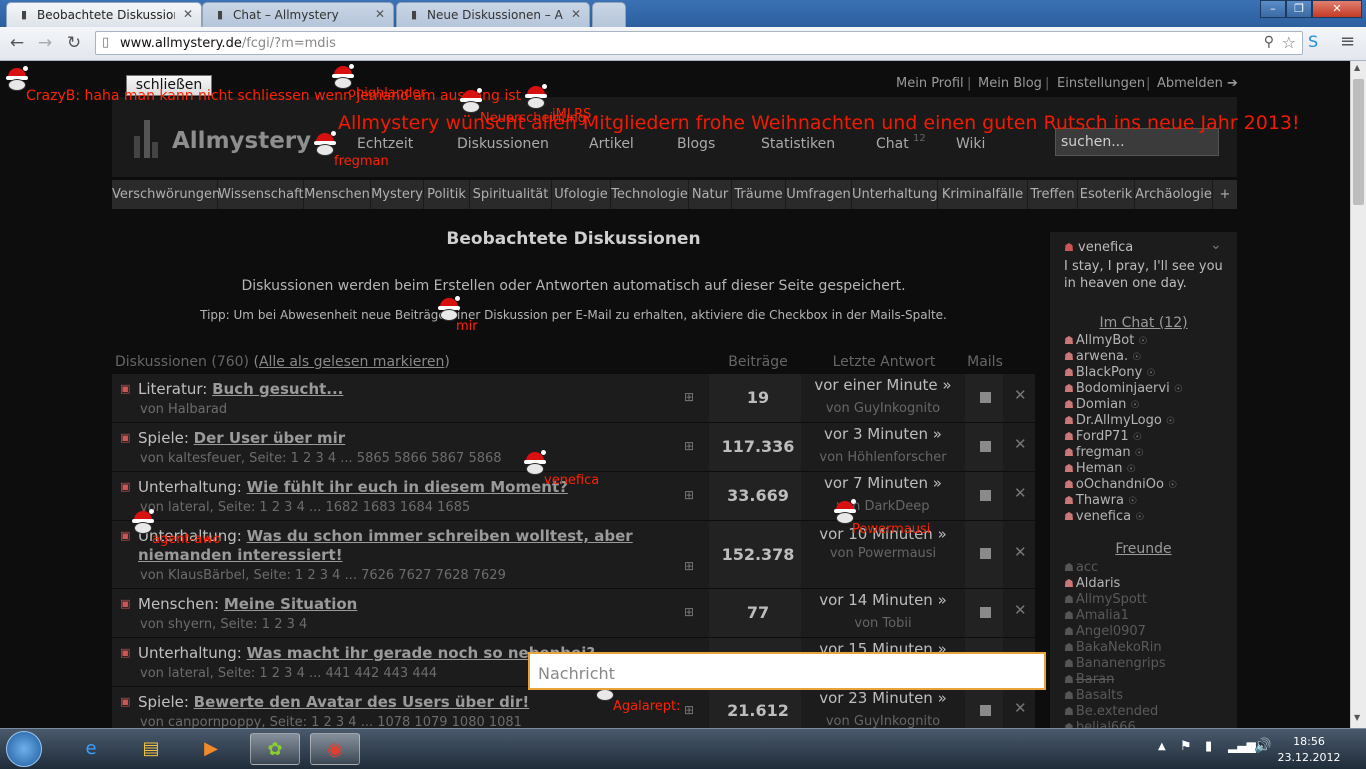 This screenshot has width=1366, height=769. What do you see at coordinates (696, 144) in the screenshot?
I see `nav-blogs: Blogs` at bounding box center [696, 144].